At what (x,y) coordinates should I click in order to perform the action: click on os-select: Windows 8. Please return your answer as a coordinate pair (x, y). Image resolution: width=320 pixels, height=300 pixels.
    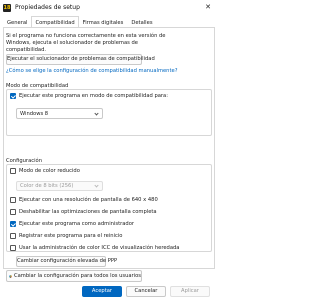
    Looking at the image, I should click on (59, 113).